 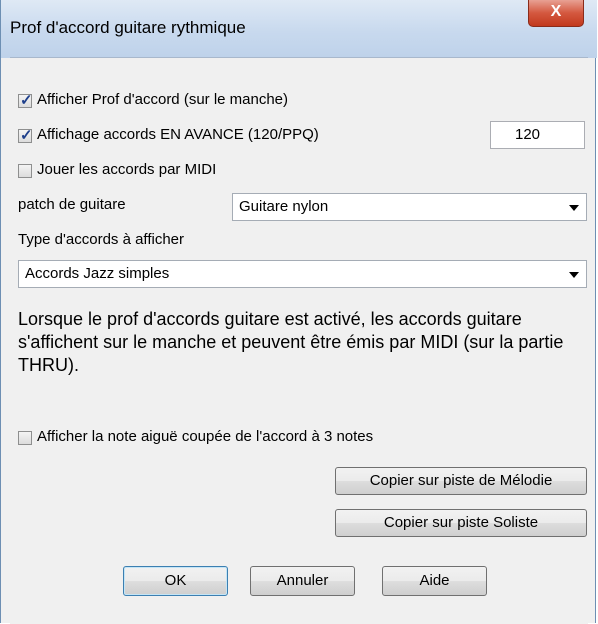 What do you see at coordinates (409, 207) in the screenshot?
I see `guitar-patch-select: Guitare nylon` at bounding box center [409, 207].